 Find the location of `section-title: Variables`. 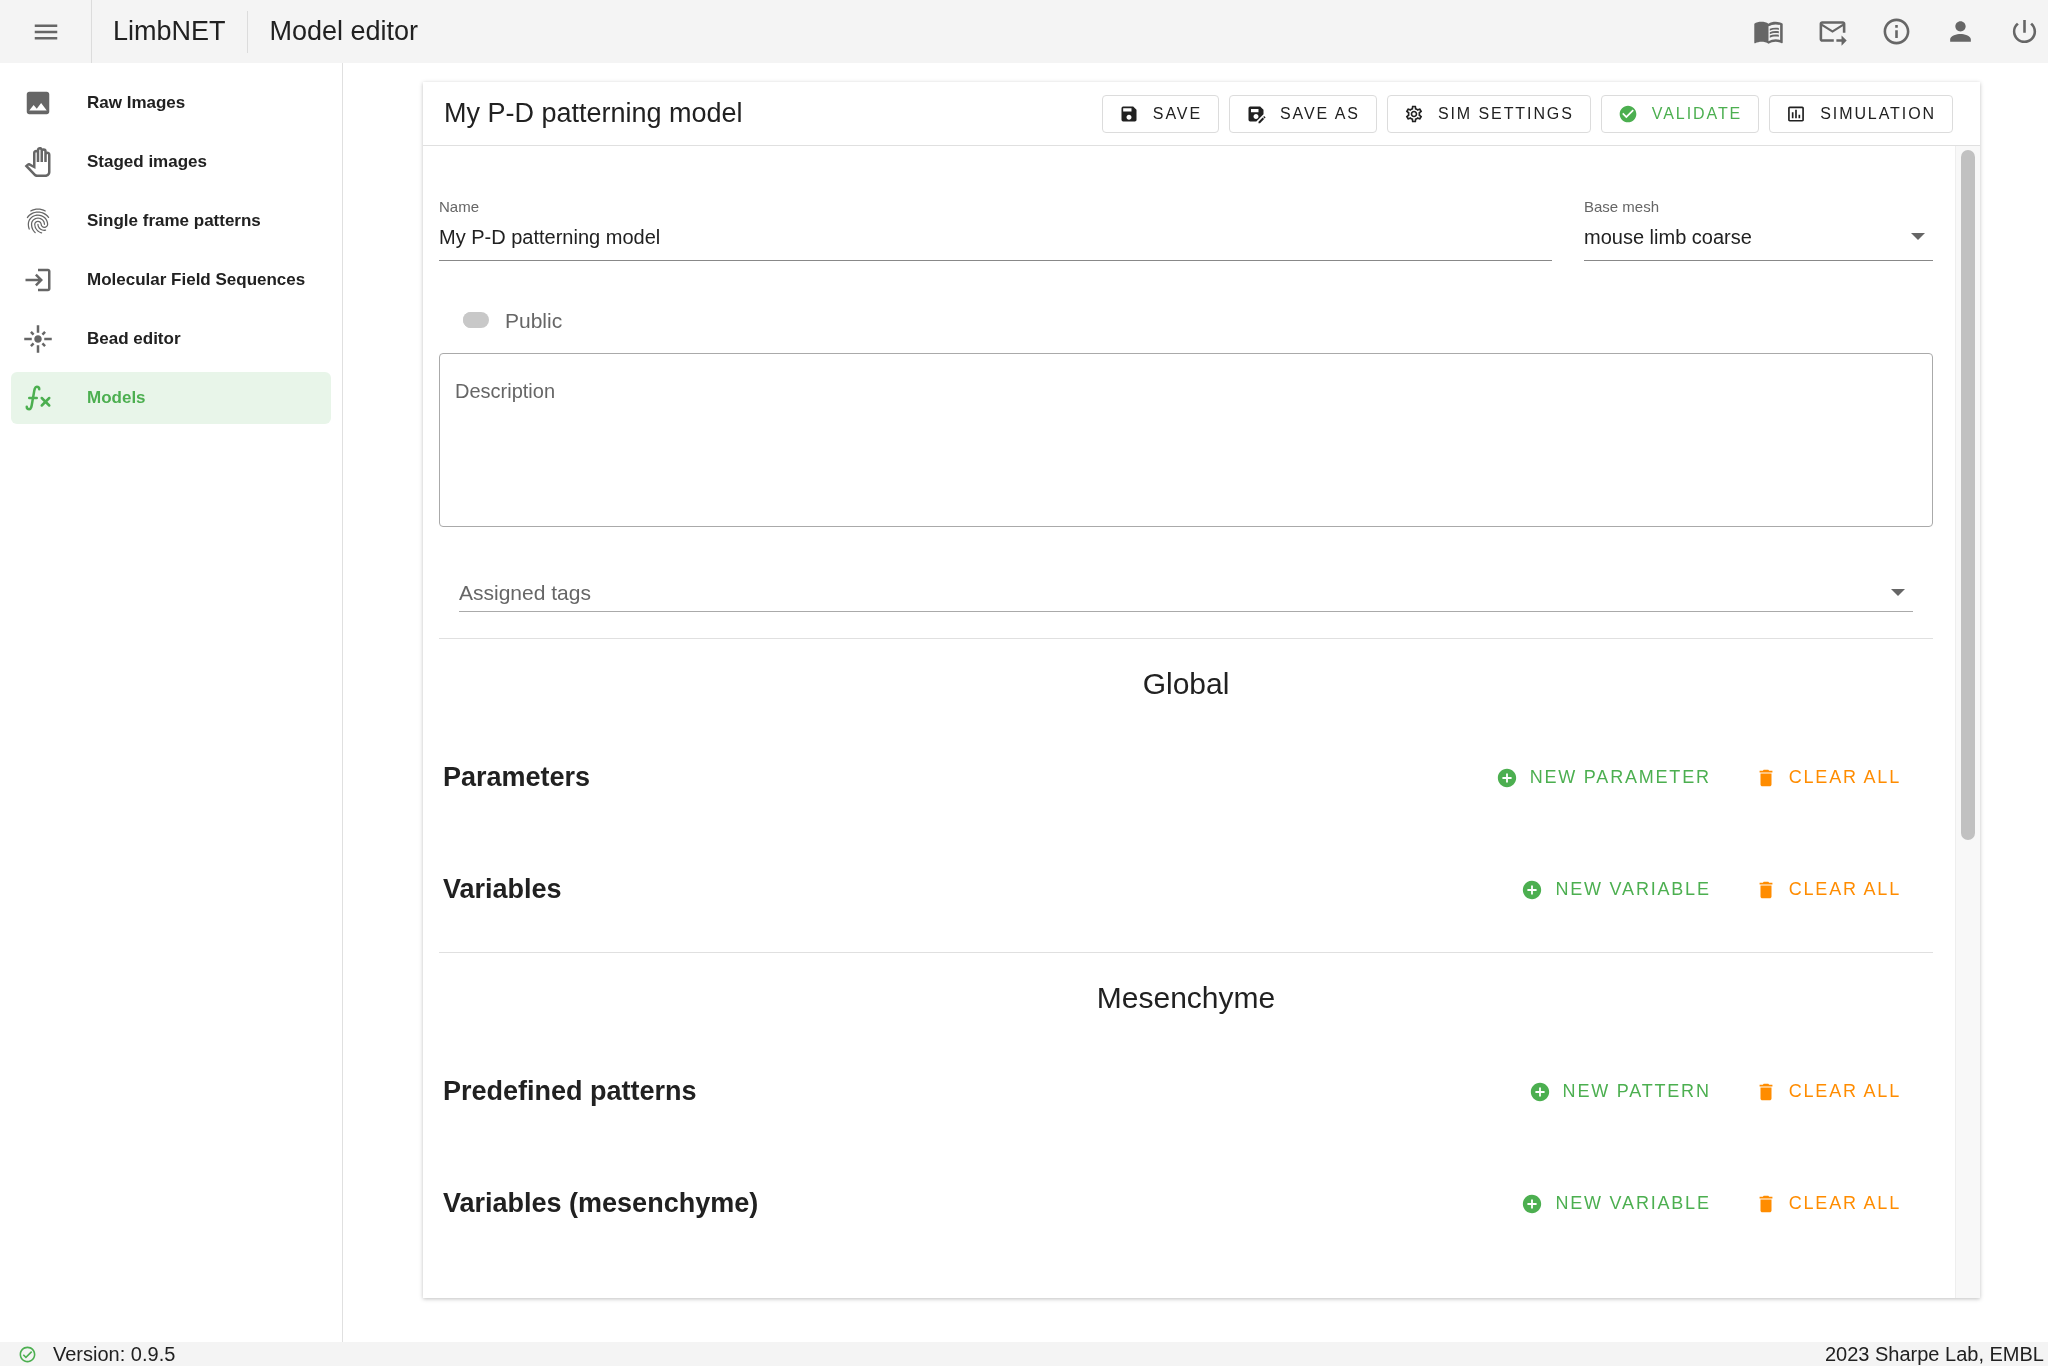

section-title: Variables is located at coordinates (503, 890).